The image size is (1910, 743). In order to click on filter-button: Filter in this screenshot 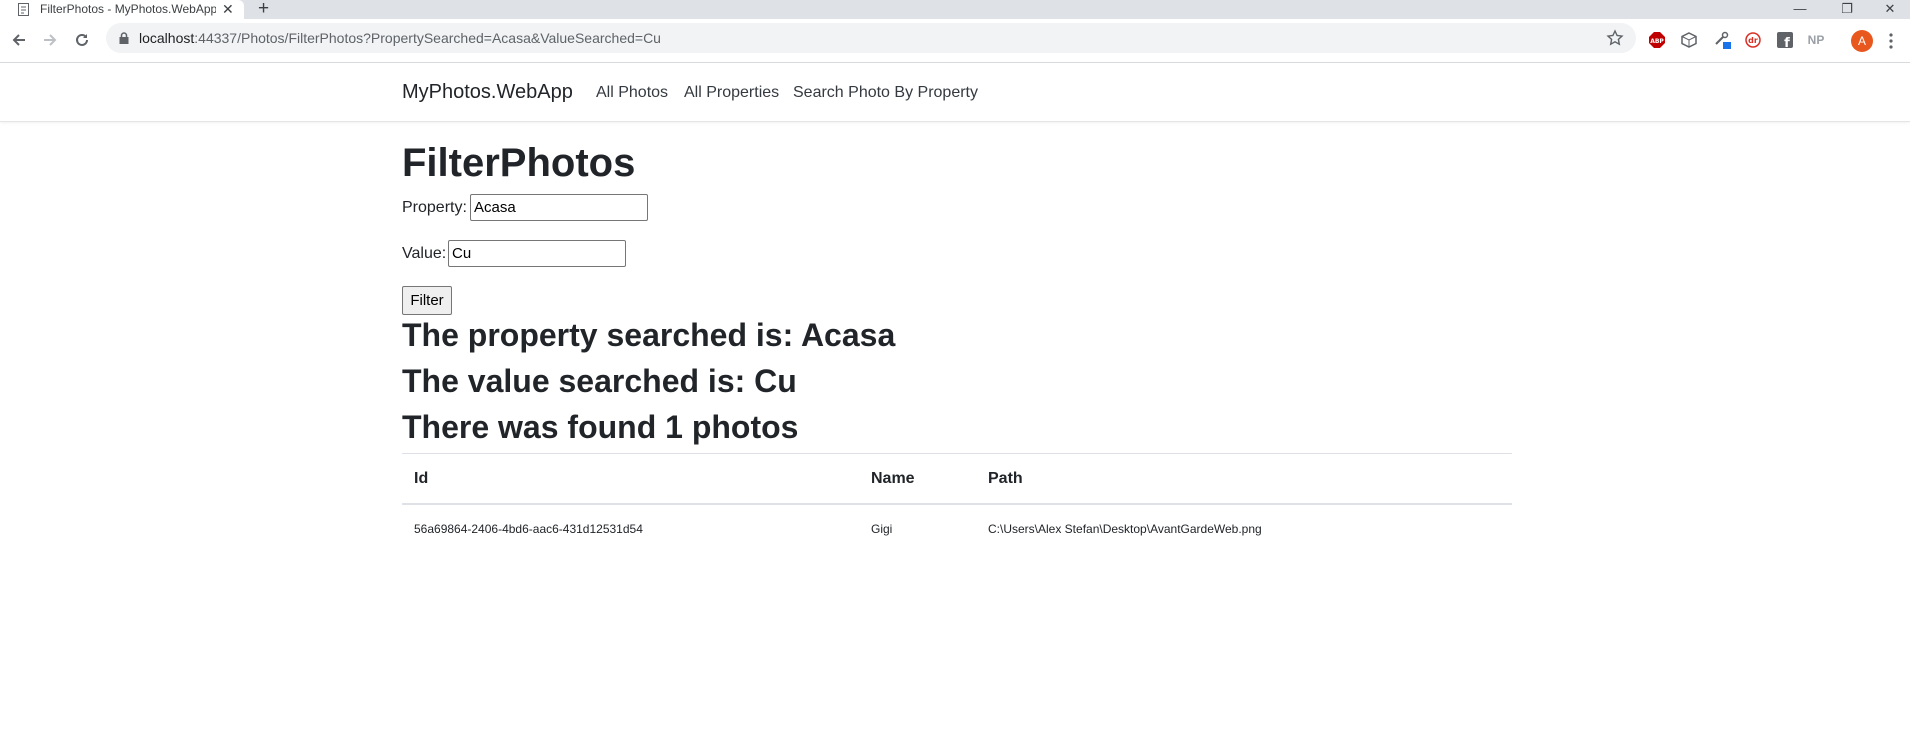, I will do `click(427, 300)`.